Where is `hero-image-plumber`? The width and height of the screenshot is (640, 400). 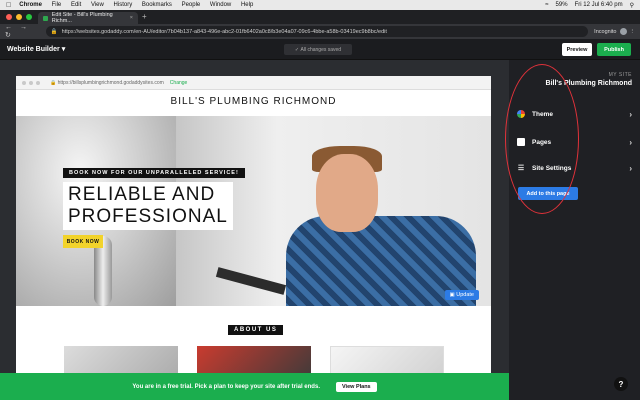 hero-image-plumber is located at coordinates (347, 193).